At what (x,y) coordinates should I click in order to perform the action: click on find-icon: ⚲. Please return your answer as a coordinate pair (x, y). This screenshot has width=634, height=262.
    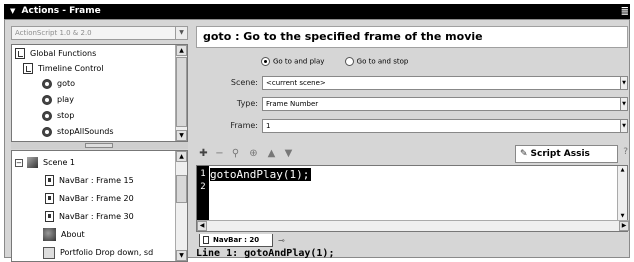
    Looking at the image, I should click on (235, 153).